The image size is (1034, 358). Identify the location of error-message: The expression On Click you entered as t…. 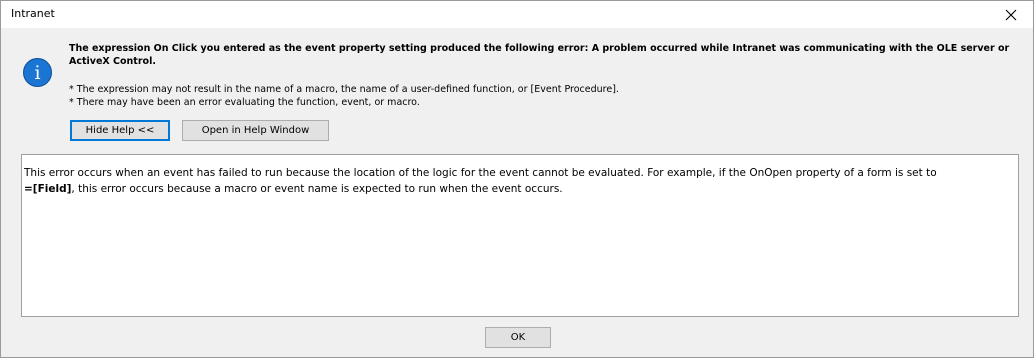
(539, 55).